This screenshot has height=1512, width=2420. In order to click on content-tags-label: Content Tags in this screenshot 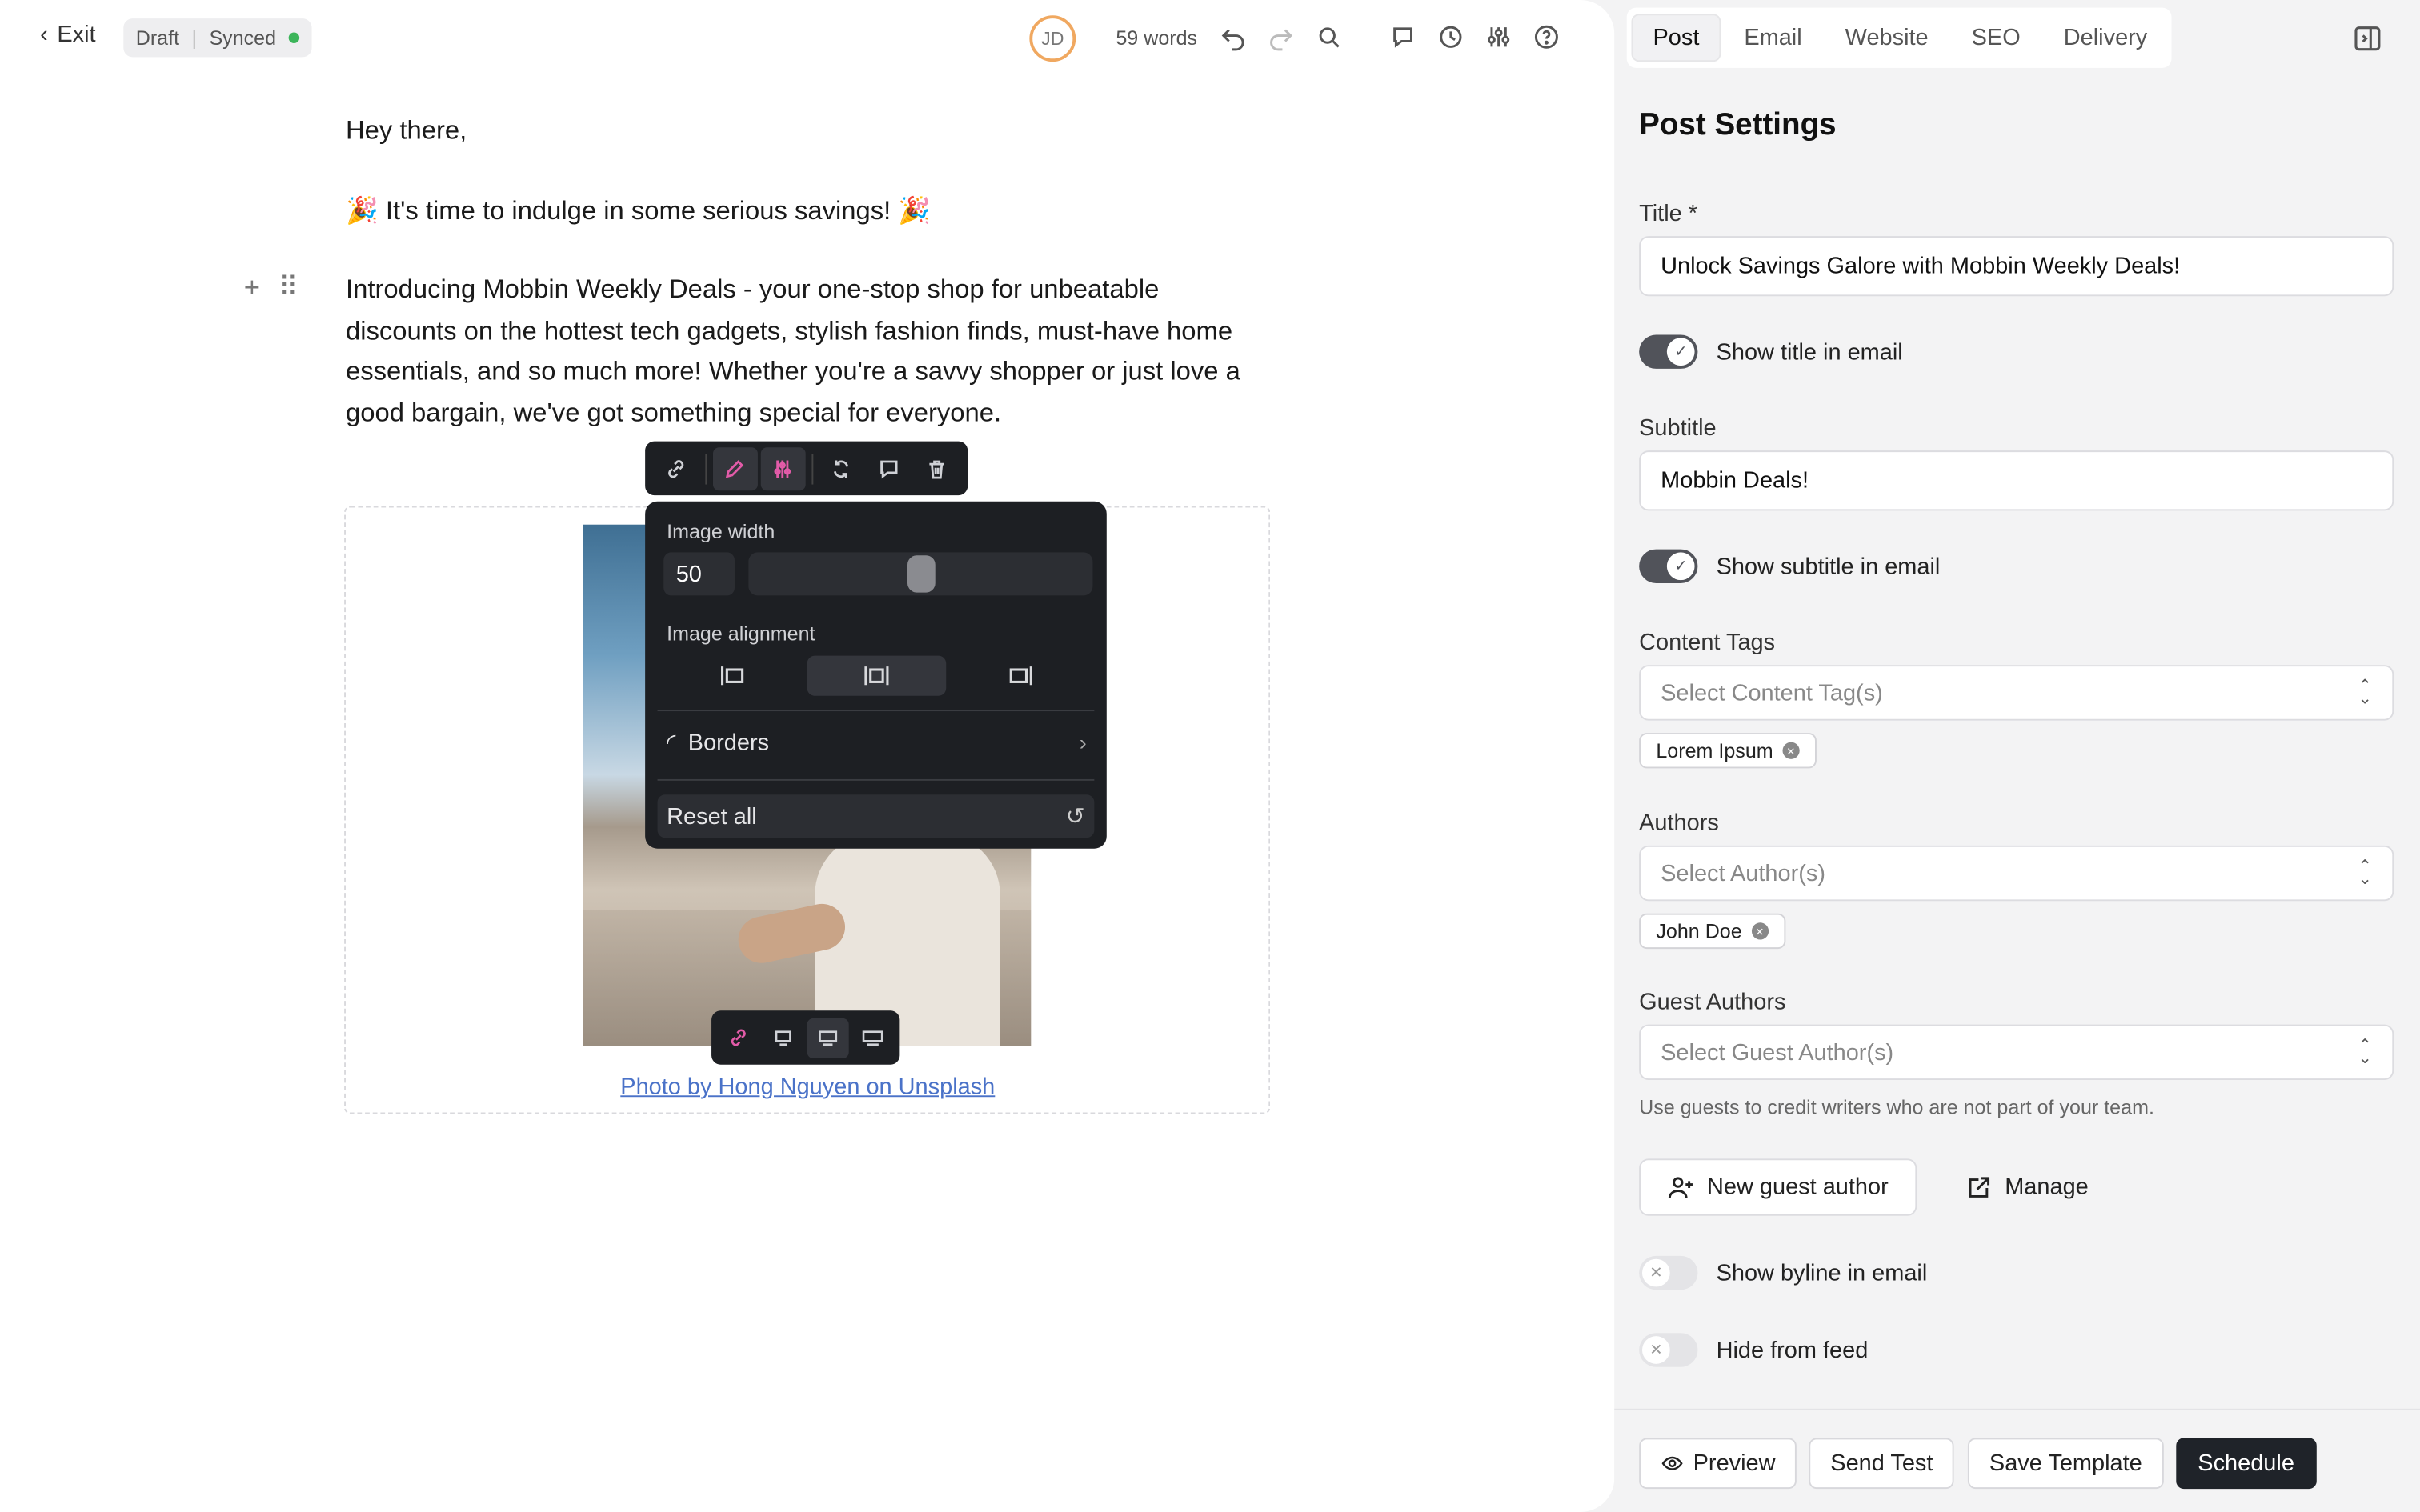, I will do `click(1707, 642)`.